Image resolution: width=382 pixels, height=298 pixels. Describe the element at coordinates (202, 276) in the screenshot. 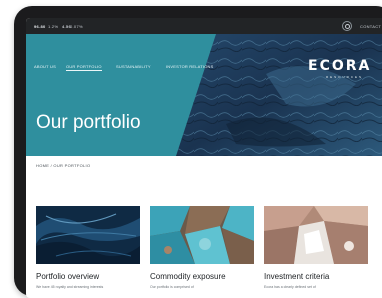

I see `card-title: Commodity exposure` at that location.